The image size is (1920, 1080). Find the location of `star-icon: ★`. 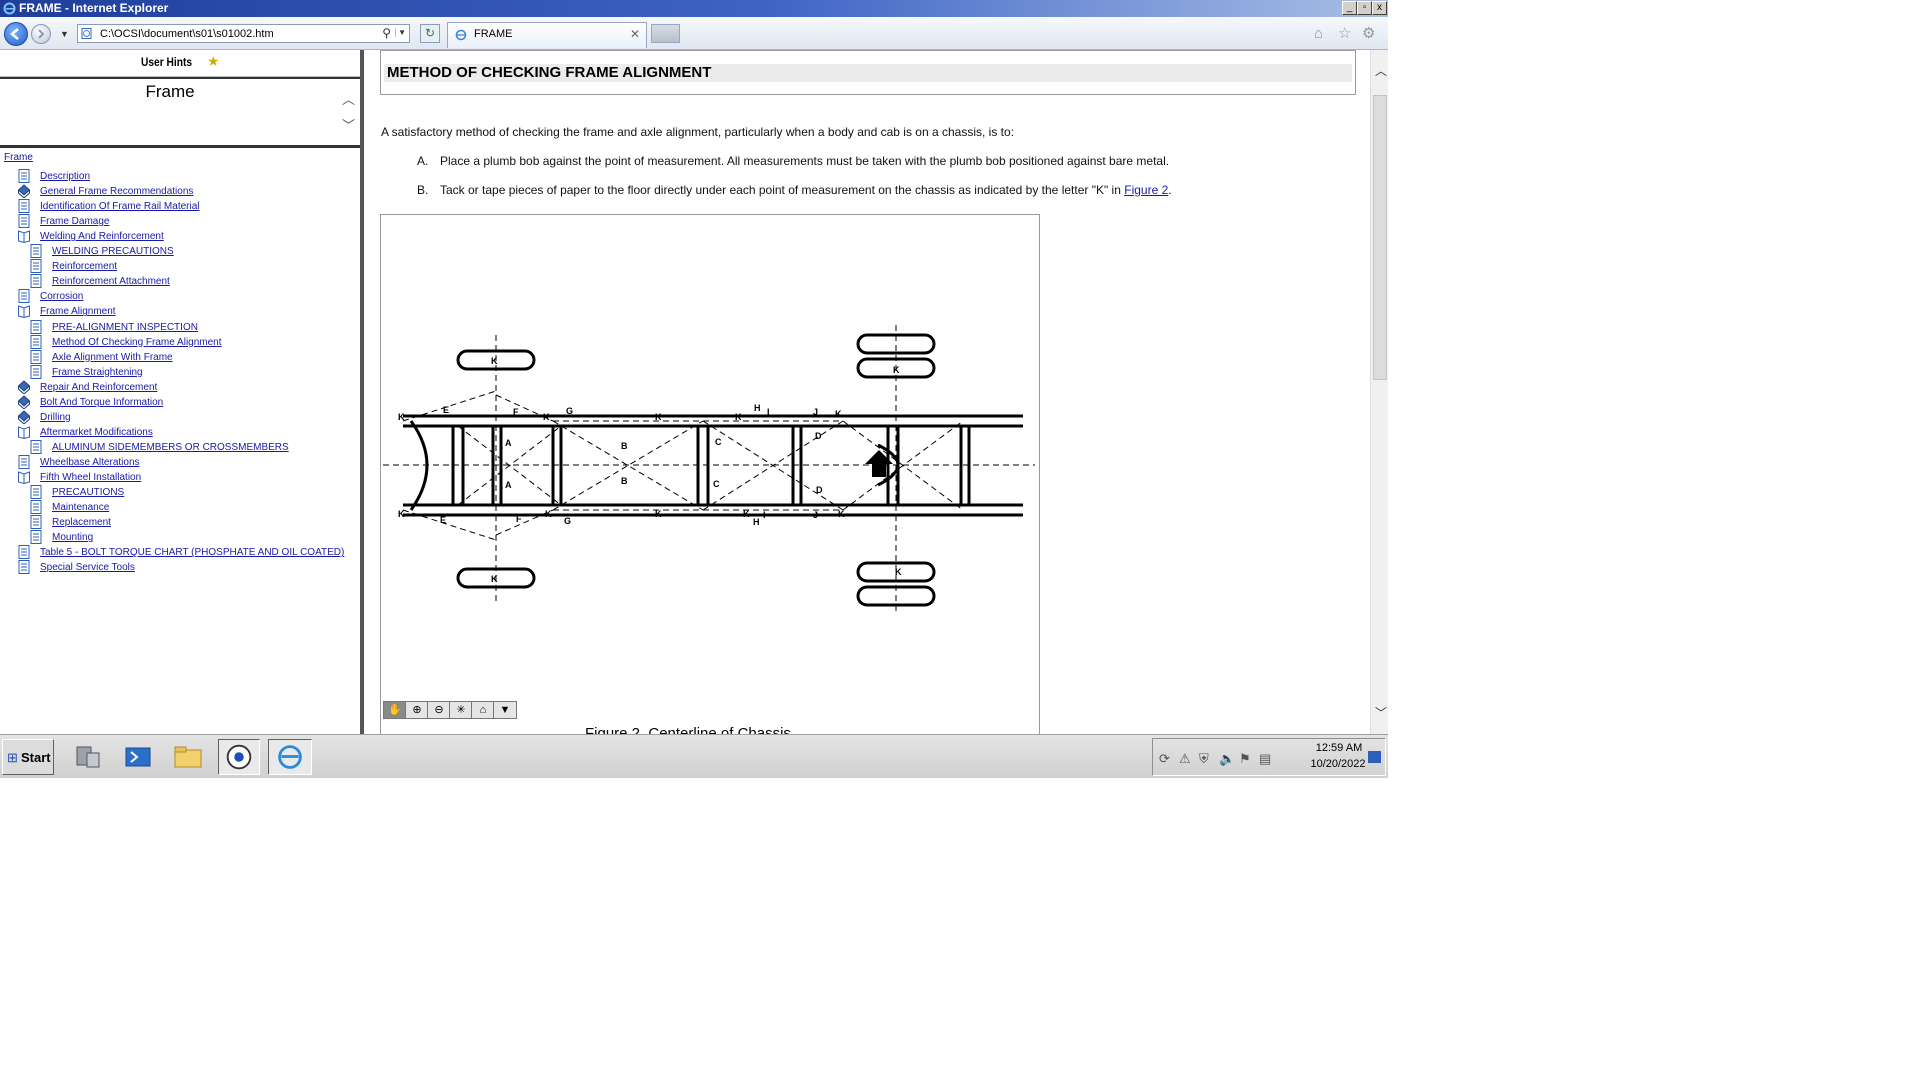

star-icon: ★ is located at coordinates (213, 61).